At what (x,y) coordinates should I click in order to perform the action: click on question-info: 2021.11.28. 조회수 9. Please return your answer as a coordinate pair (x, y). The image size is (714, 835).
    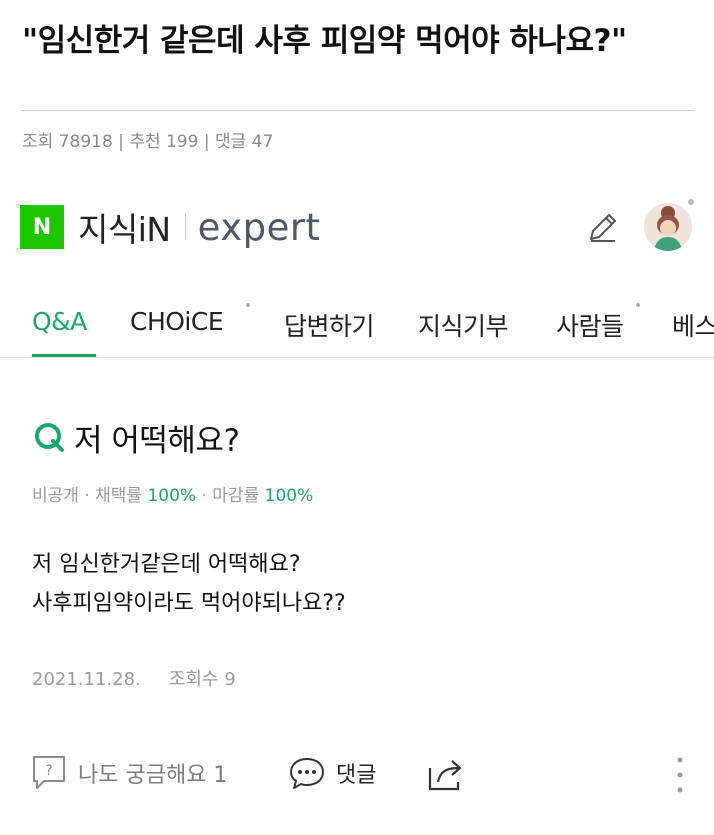
    Looking at the image, I should click on (134, 678).